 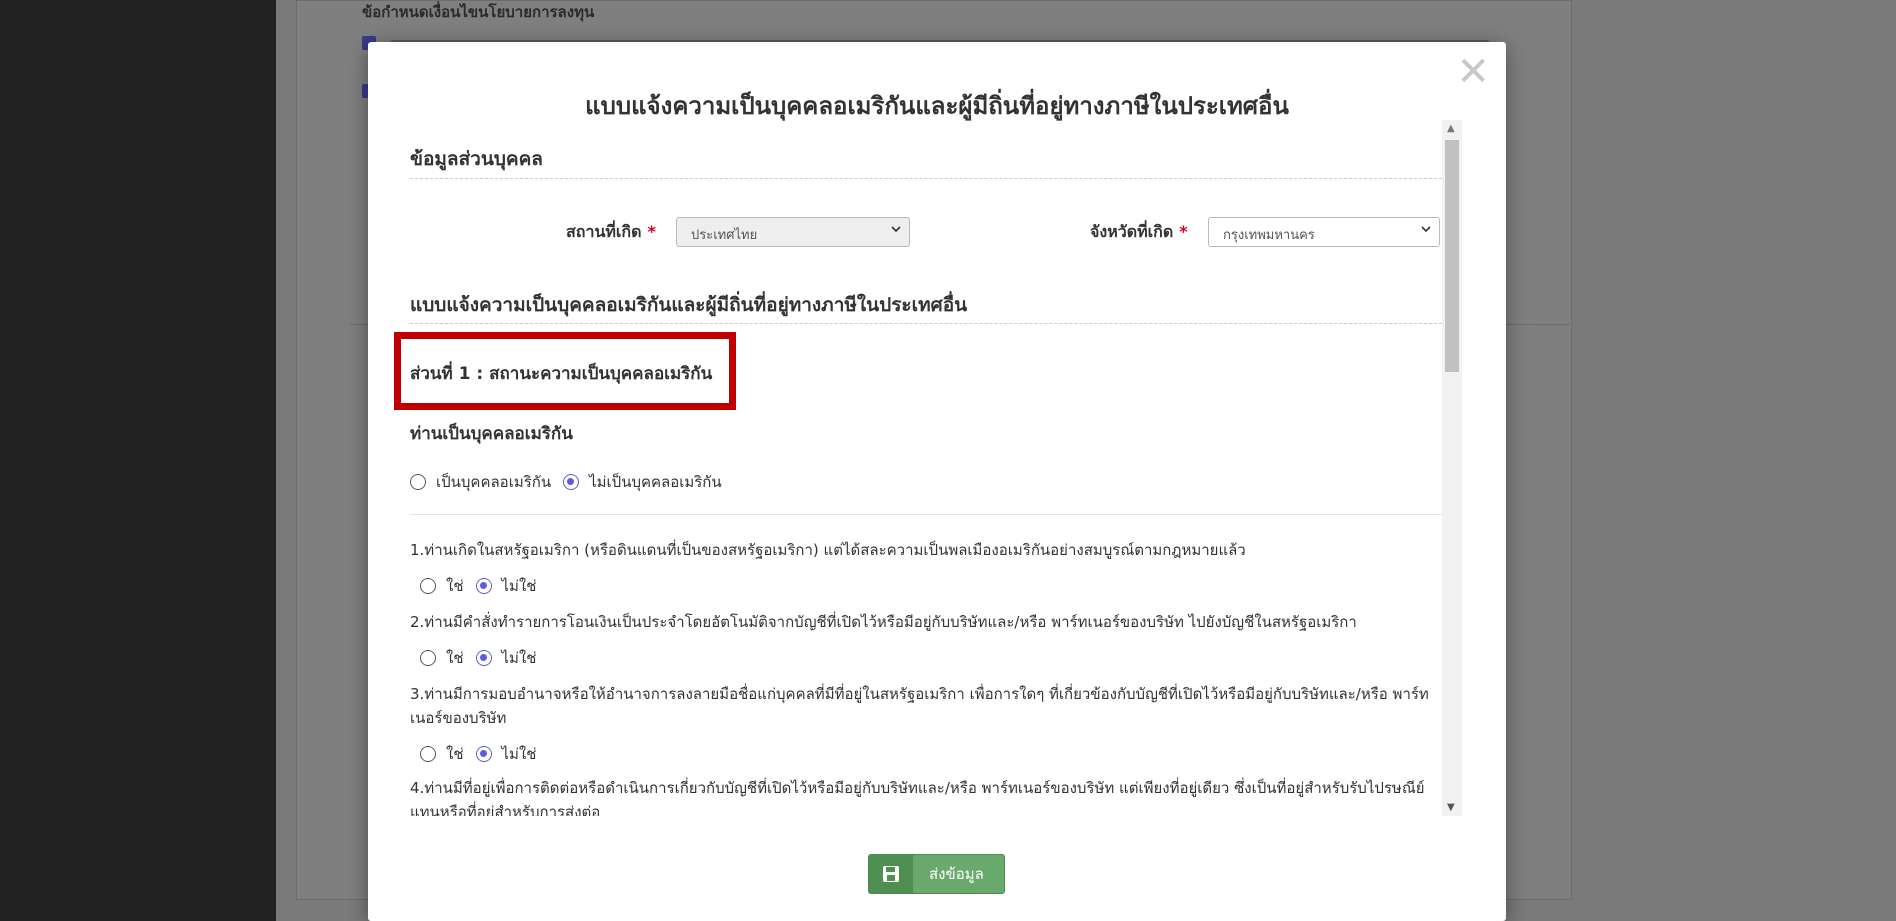 I want to click on submit-button: ส่งข้อมูล, so click(x=936, y=874).